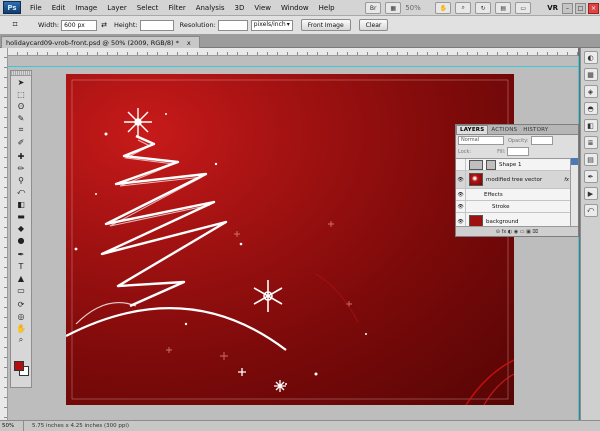 The height and width of the screenshot is (431, 600). Describe the element at coordinates (590, 210) in the screenshot. I see `history-panel-icon: ⤺` at that location.